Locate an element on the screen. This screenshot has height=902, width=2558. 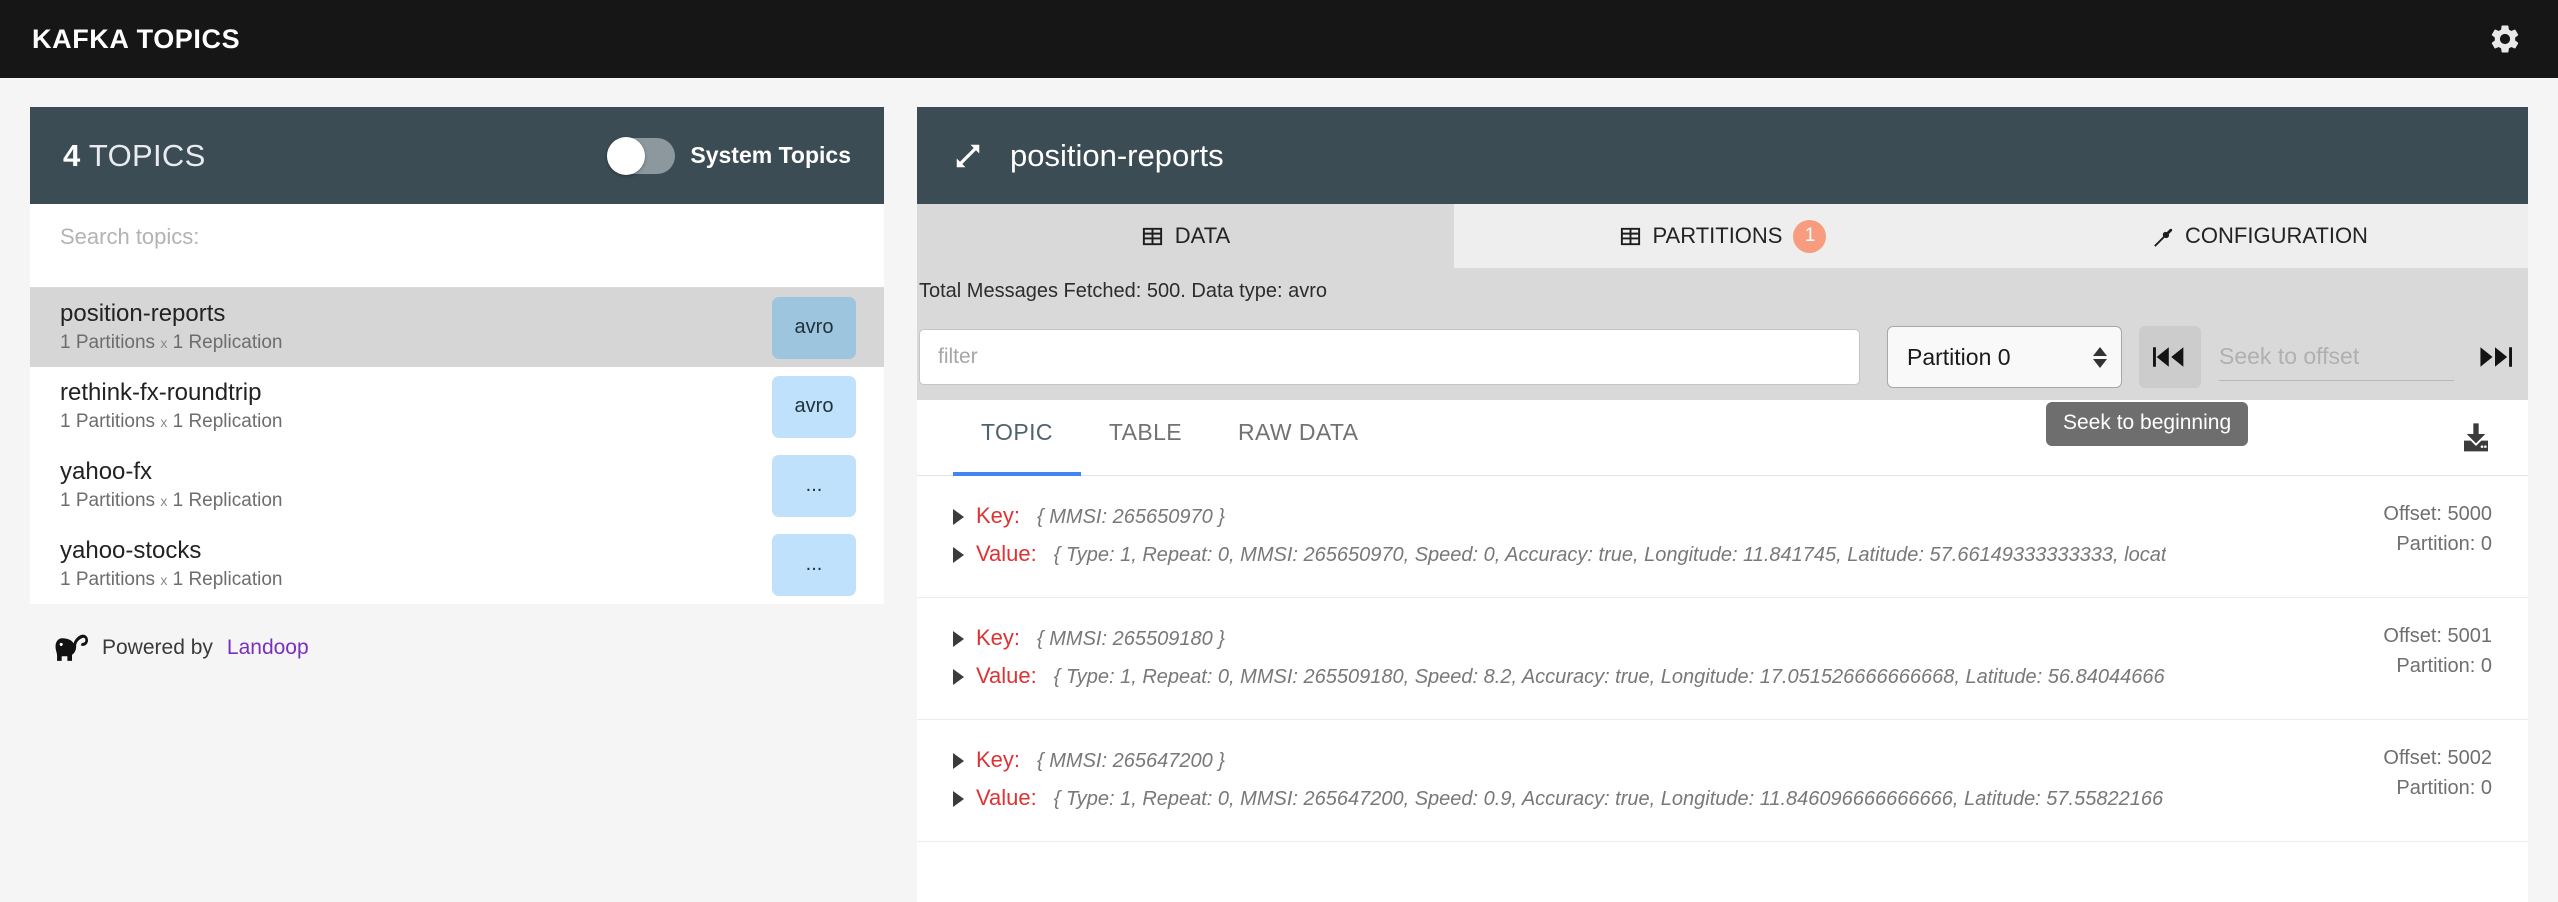
table-grid-icon is located at coordinates (1630, 236).